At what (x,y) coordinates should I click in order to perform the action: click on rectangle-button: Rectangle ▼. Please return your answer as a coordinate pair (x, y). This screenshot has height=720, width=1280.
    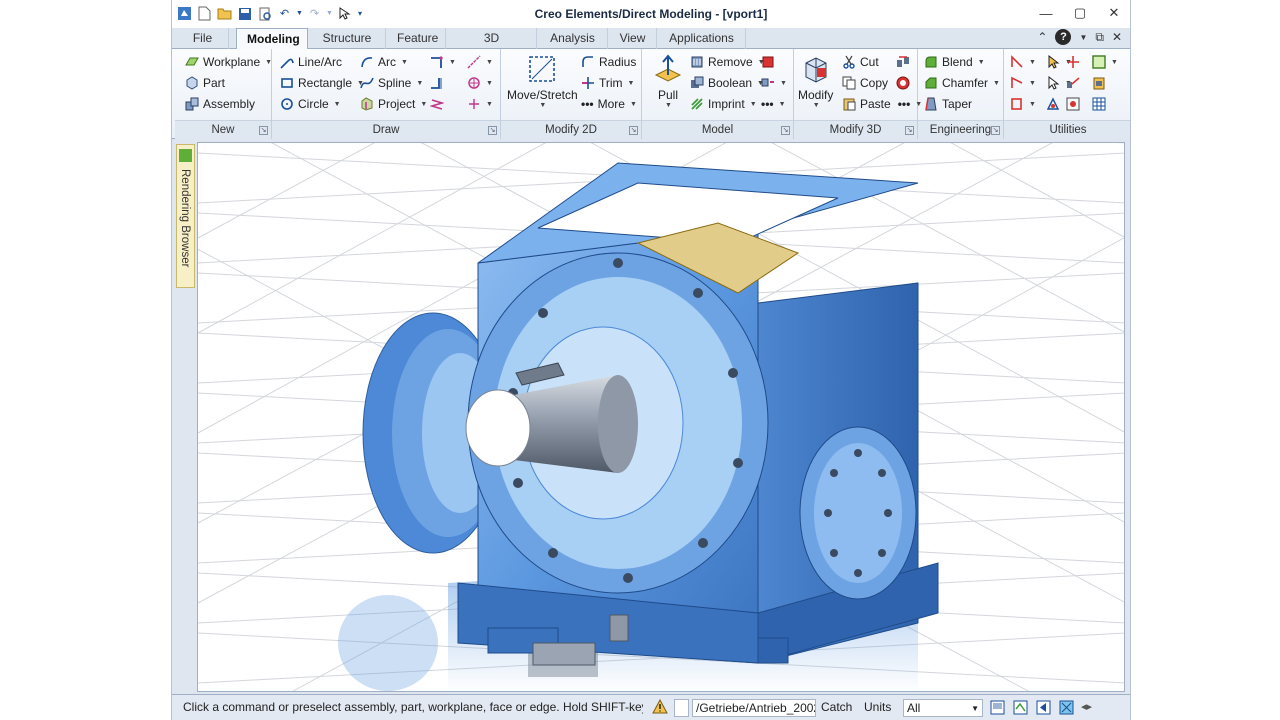
    Looking at the image, I should click on (322, 83).